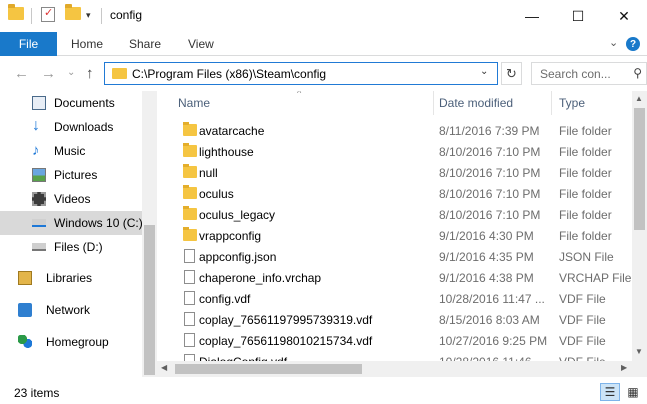  What do you see at coordinates (572, 103) in the screenshot?
I see `column-header-type: Type` at bounding box center [572, 103].